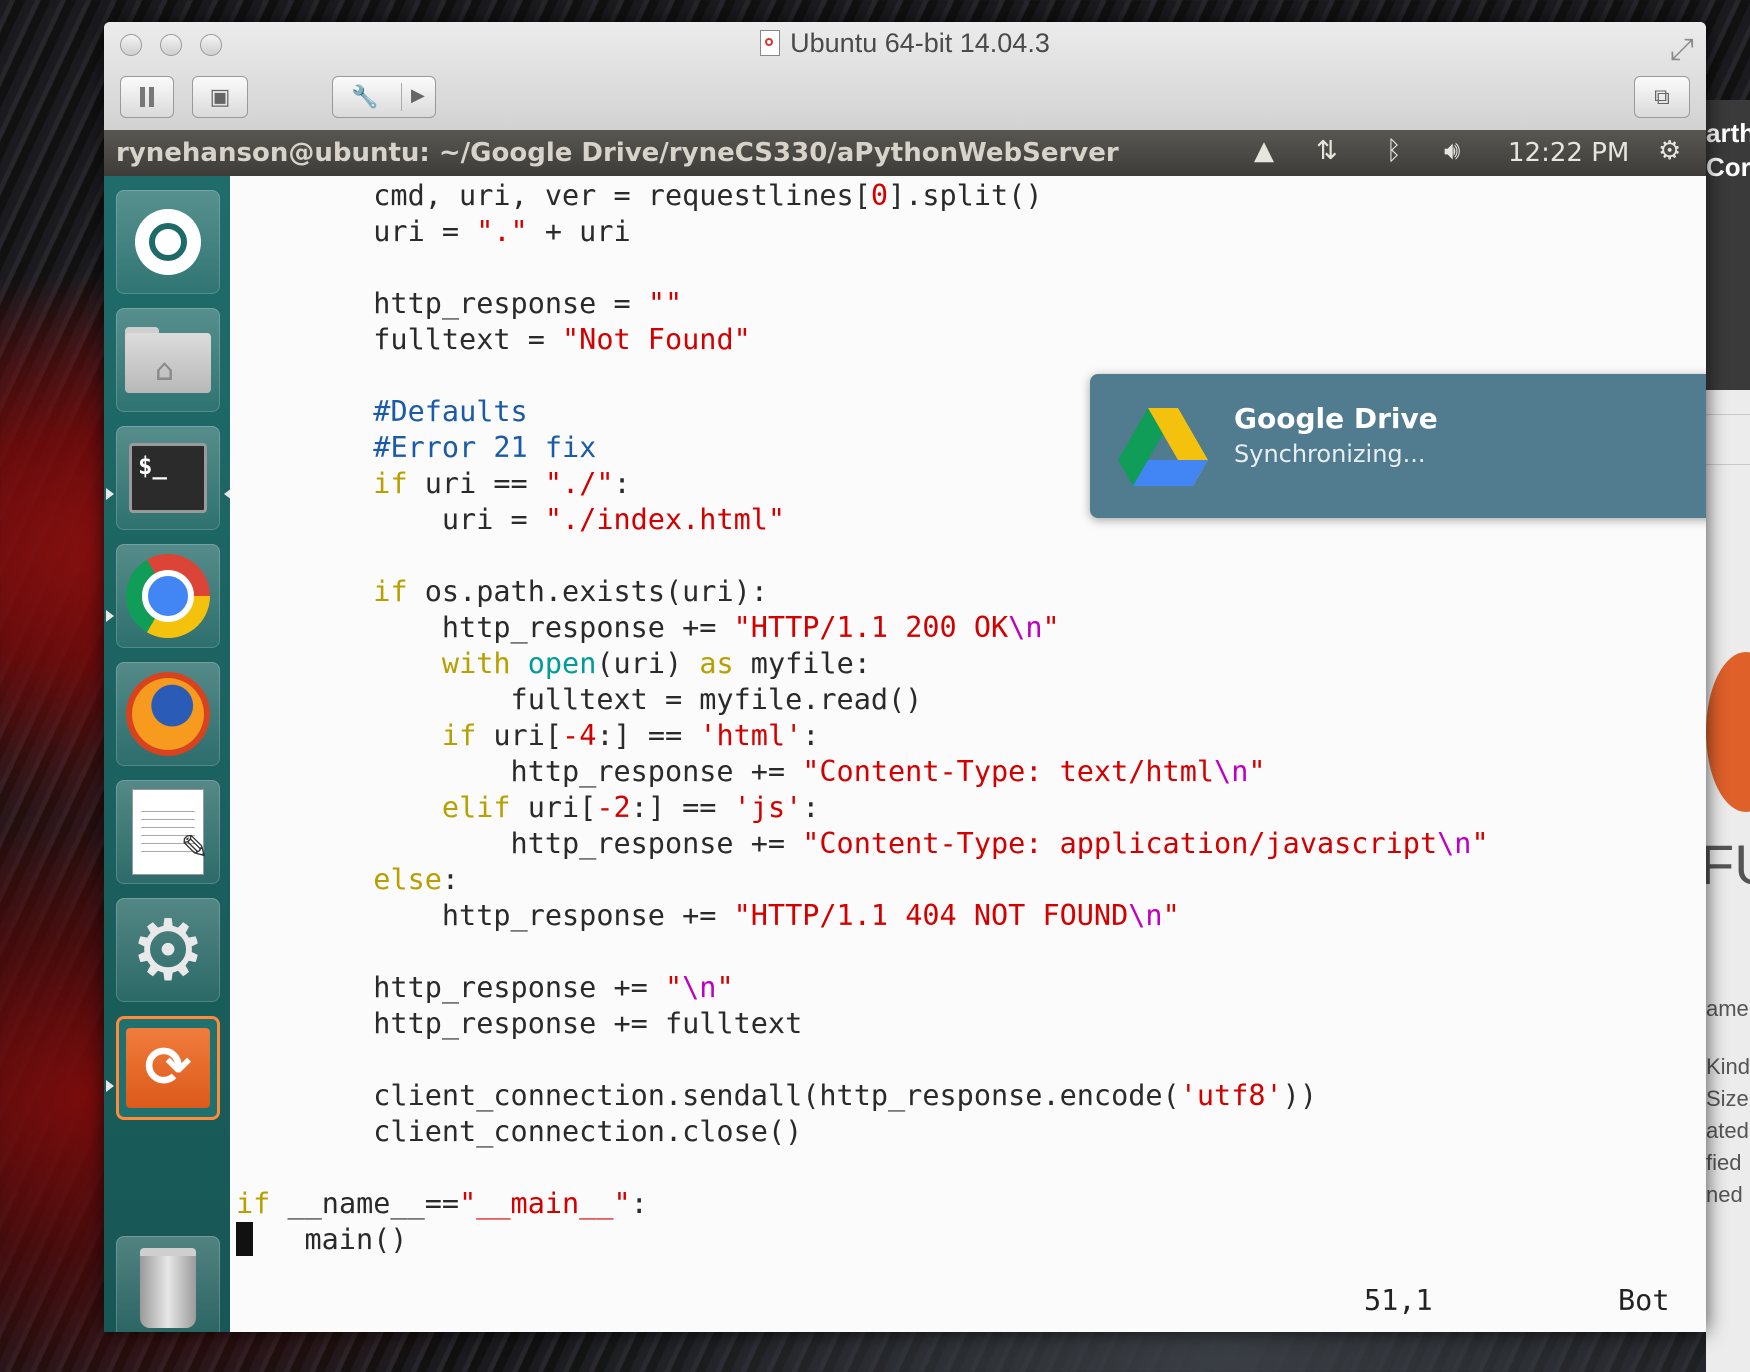 The image size is (1750, 1372). What do you see at coordinates (220, 97) in the screenshot?
I see `snapshot-button: ▣` at bounding box center [220, 97].